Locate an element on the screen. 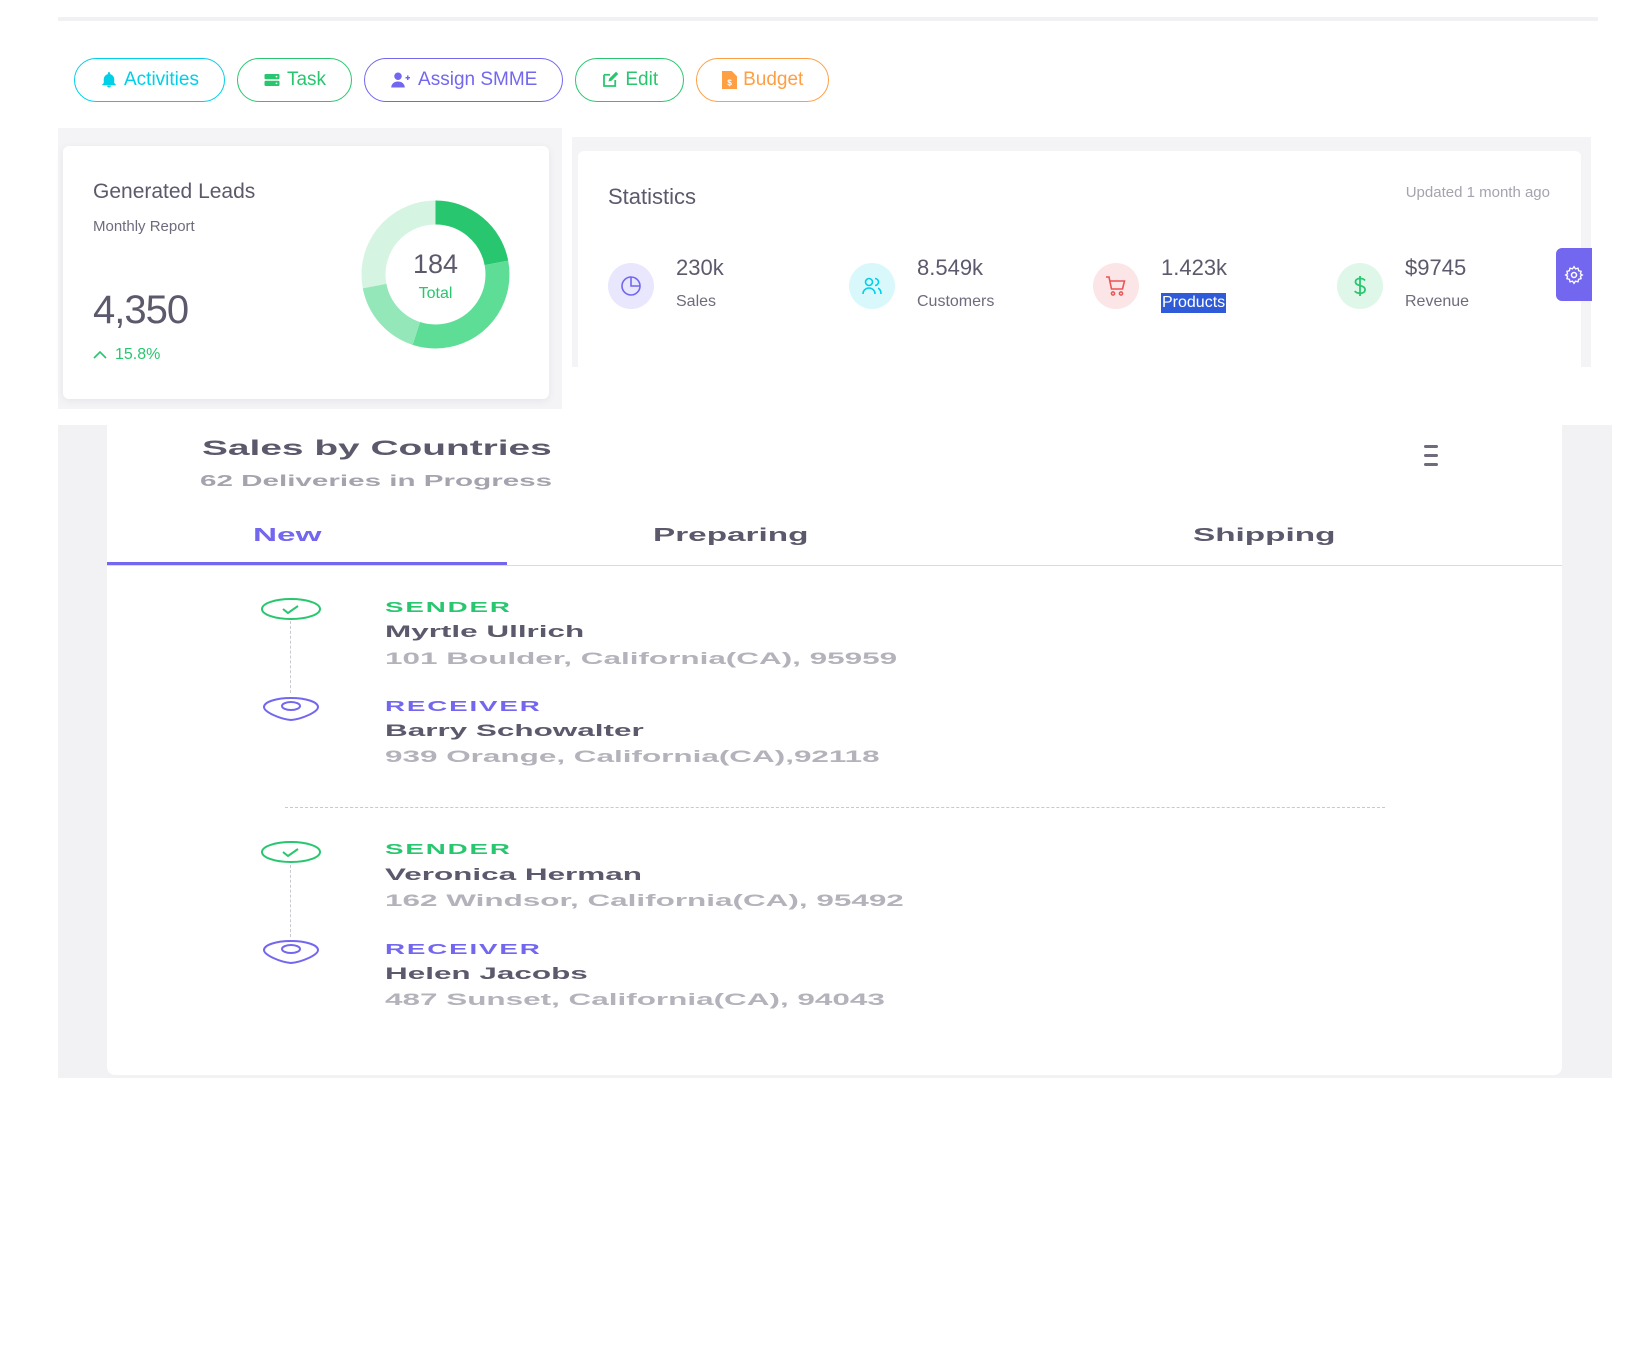 The image size is (1643, 1348). gear-icon is located at coordinates (1574, 274).